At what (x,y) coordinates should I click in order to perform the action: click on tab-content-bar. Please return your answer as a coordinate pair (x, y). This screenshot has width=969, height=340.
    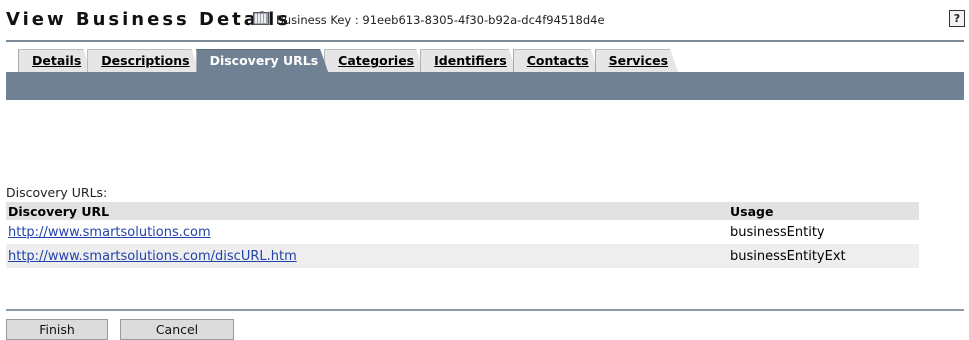
    Looking at the image, I should click on (485, 86).